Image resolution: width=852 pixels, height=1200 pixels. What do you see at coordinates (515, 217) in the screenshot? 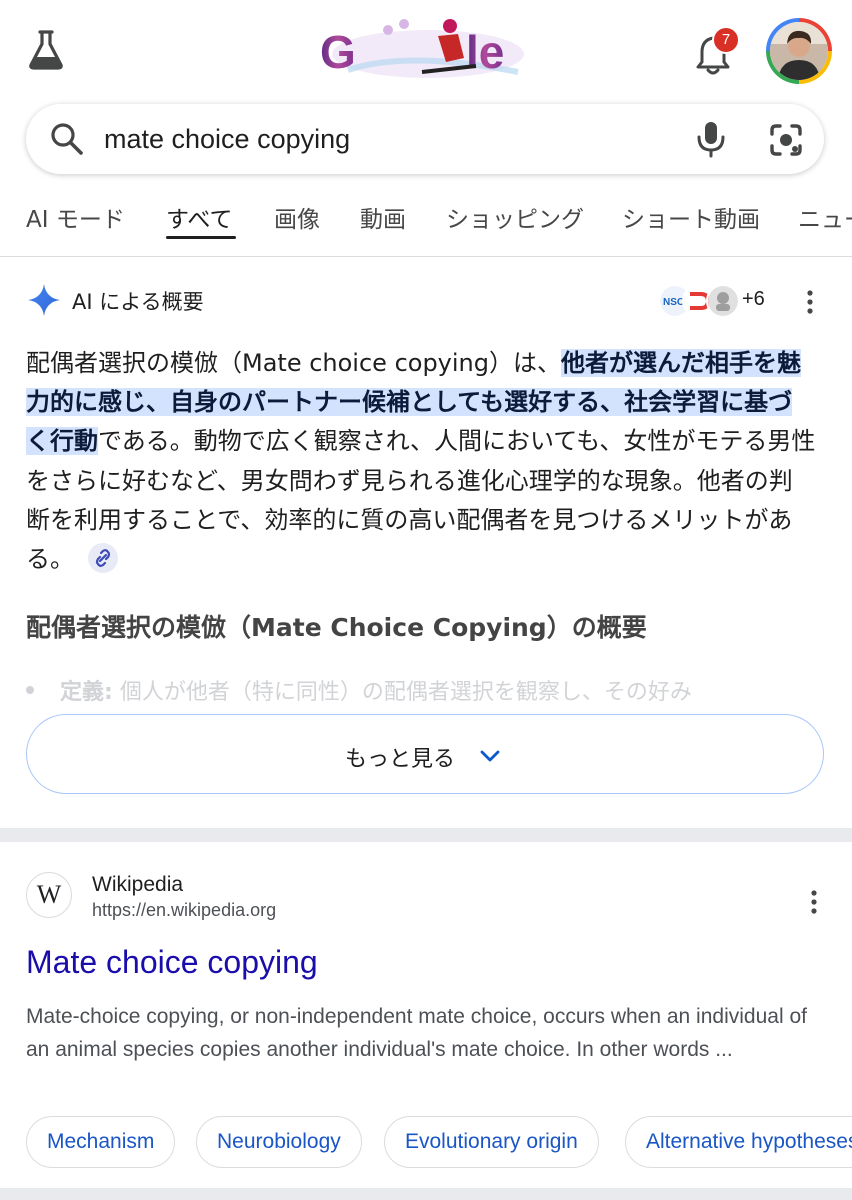
I see `tab-shopping: ショッピング` at bounding box center [515, 217].